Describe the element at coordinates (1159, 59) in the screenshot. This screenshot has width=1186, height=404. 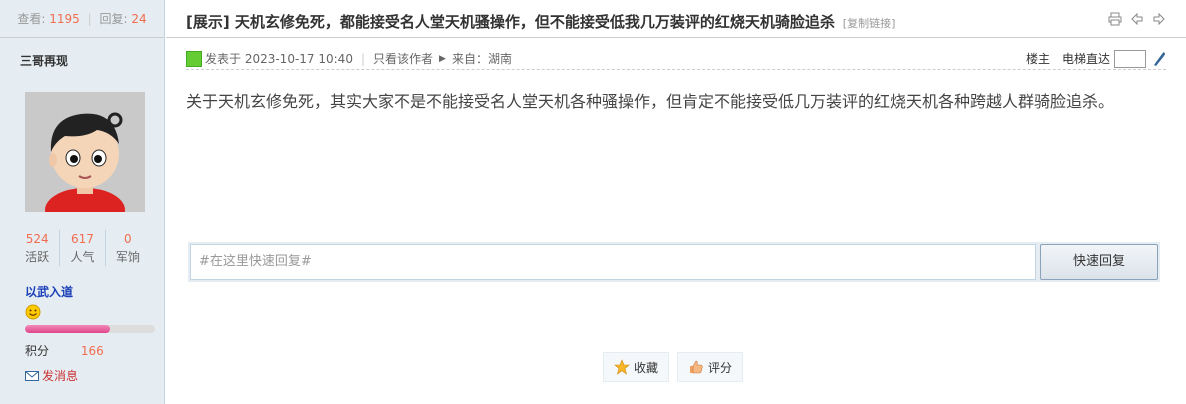
I see `jump-go-icon` at that location.